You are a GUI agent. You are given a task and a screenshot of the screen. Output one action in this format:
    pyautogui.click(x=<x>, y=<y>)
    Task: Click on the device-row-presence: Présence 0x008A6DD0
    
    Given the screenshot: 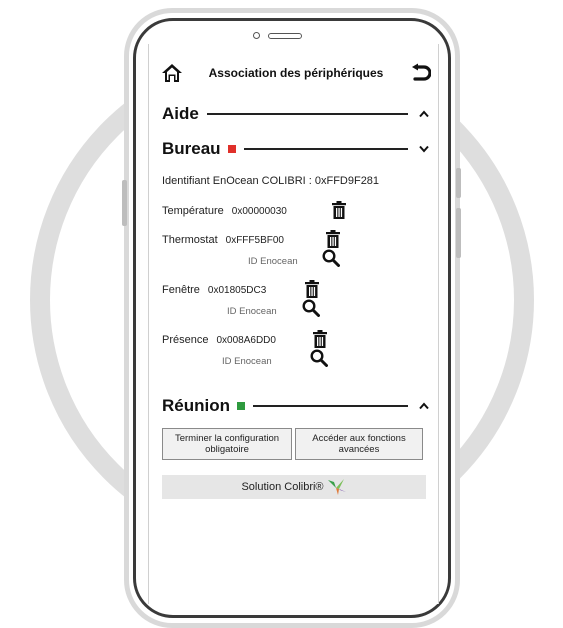 What is the action you would take?
    pyautogui.click(x=219, y=340)
    